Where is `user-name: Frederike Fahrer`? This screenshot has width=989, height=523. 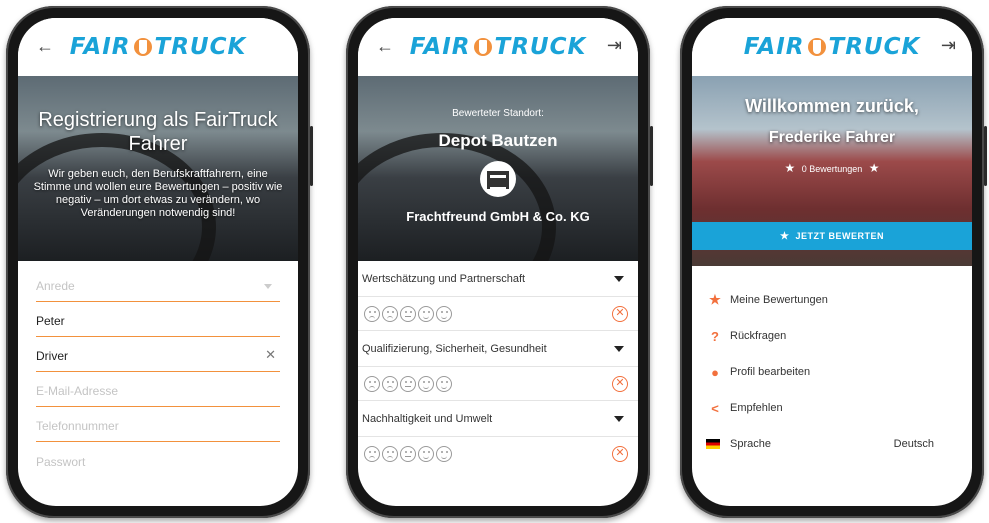 user-name: Frederike Fahrer is located at coordinates (832, 137).